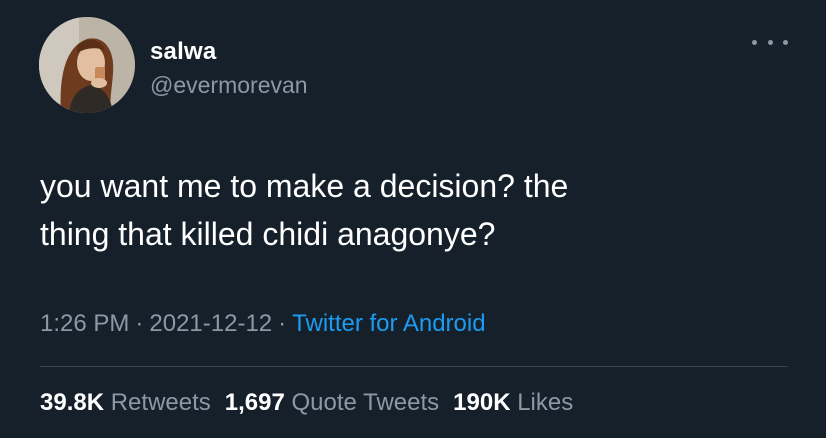 This screenshot has width=826, height=438. I want to click on retweets-stat: 39.8K Retweets, so click(125, 402).